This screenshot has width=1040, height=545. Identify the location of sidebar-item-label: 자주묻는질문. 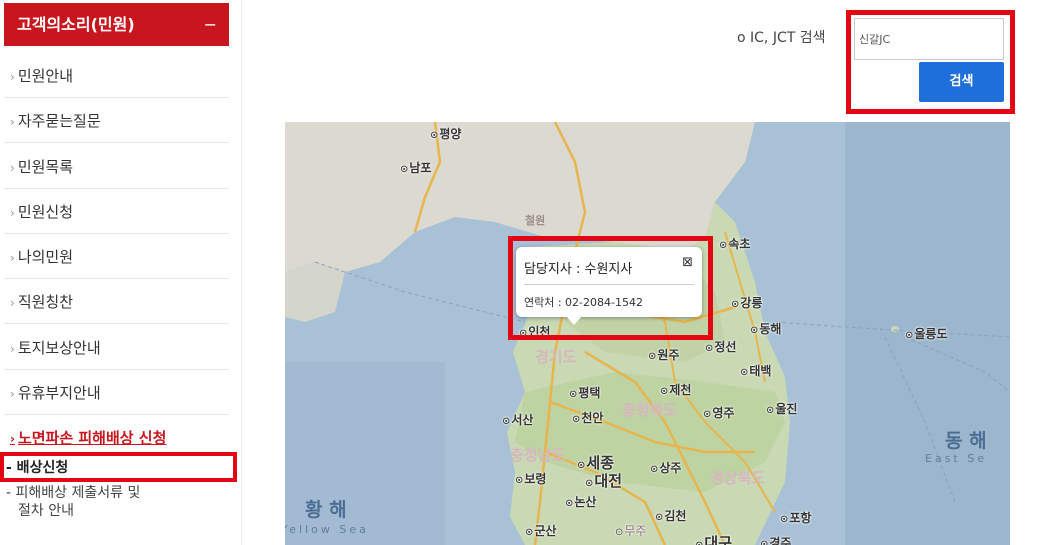
(59, 121).